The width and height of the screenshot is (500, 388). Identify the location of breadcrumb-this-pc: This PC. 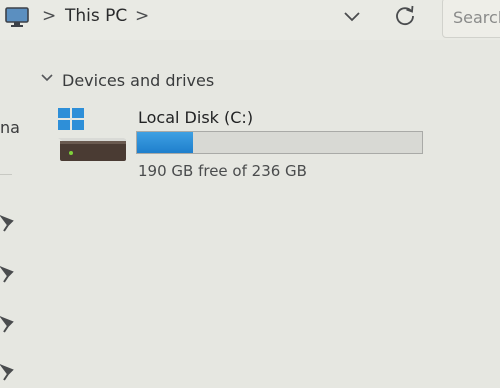
(96, 16).